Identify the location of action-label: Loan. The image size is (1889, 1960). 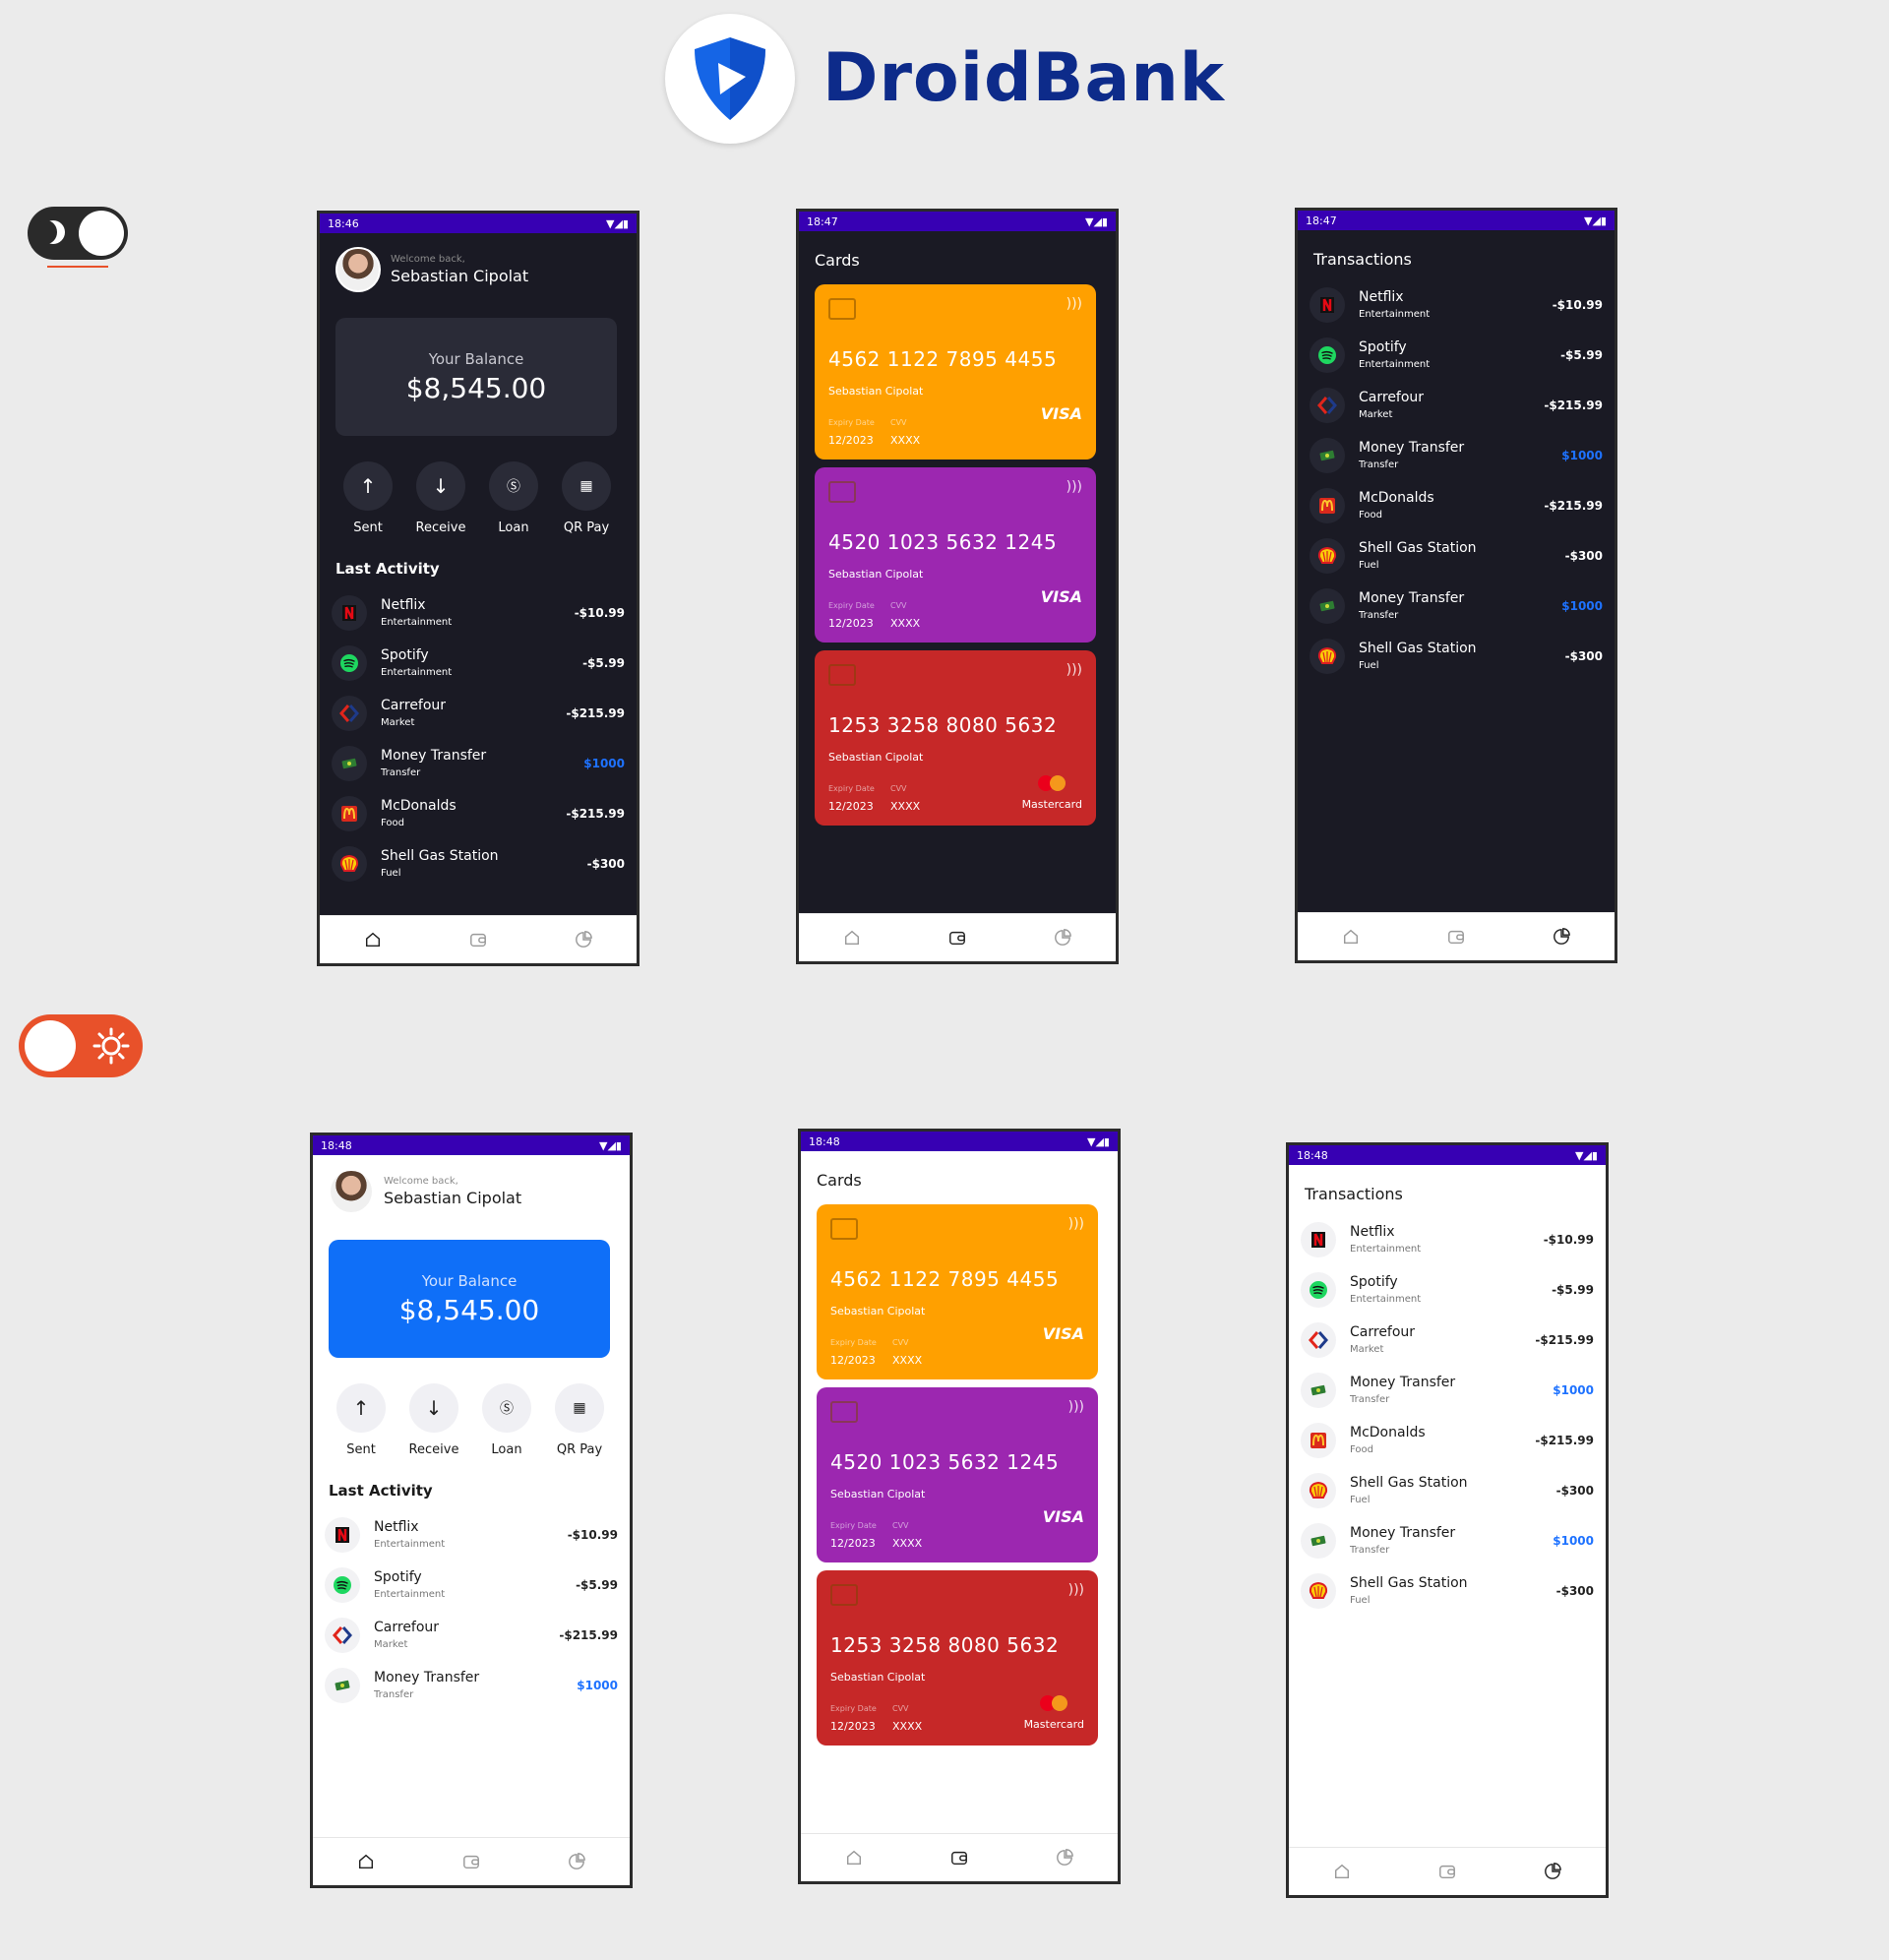
(507, 1449).